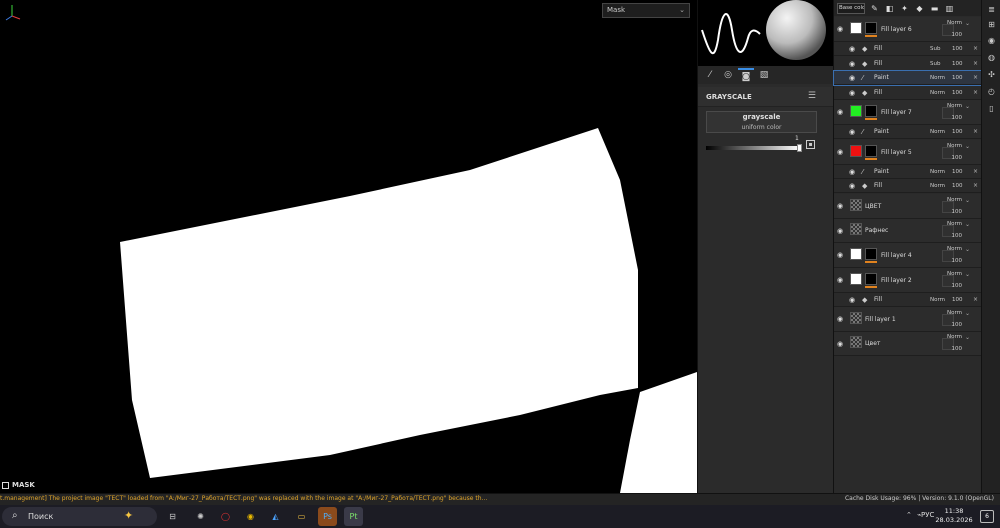  Describe the element at coordinates (909, 515) in the screenshot. I see `tray-chevron-icon: ⌃` at that location.